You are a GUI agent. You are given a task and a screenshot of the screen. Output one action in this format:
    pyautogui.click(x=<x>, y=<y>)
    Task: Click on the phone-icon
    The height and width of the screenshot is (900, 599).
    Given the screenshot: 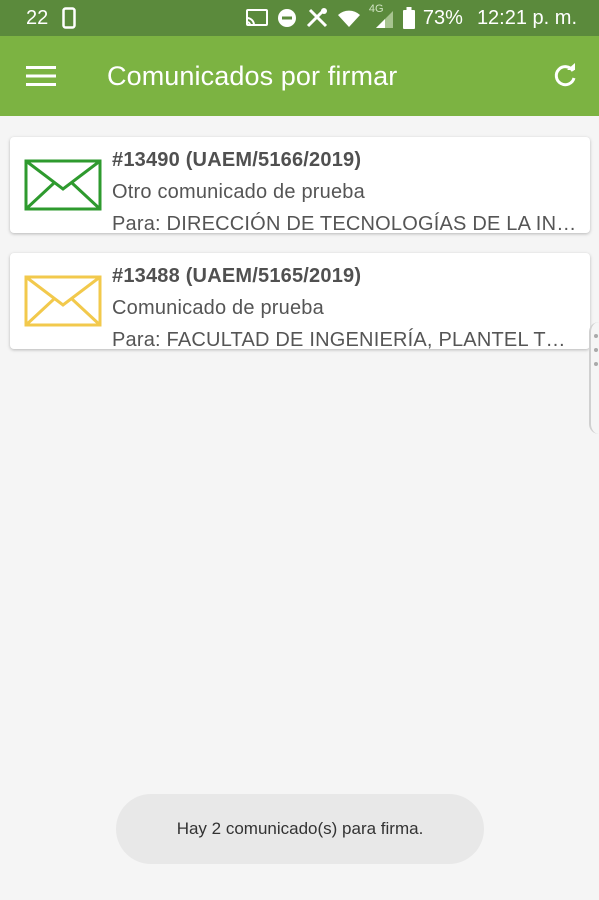 What is the action you would take?
    pyautogui.click(x=69, y=18)
    